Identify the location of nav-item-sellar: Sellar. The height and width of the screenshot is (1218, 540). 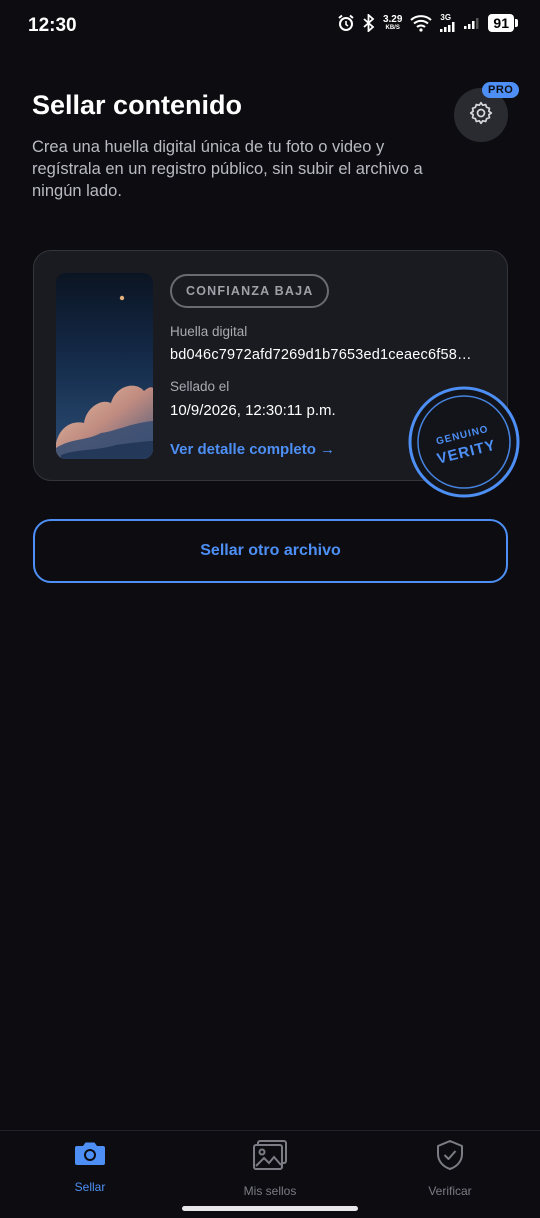
(90, 1166).